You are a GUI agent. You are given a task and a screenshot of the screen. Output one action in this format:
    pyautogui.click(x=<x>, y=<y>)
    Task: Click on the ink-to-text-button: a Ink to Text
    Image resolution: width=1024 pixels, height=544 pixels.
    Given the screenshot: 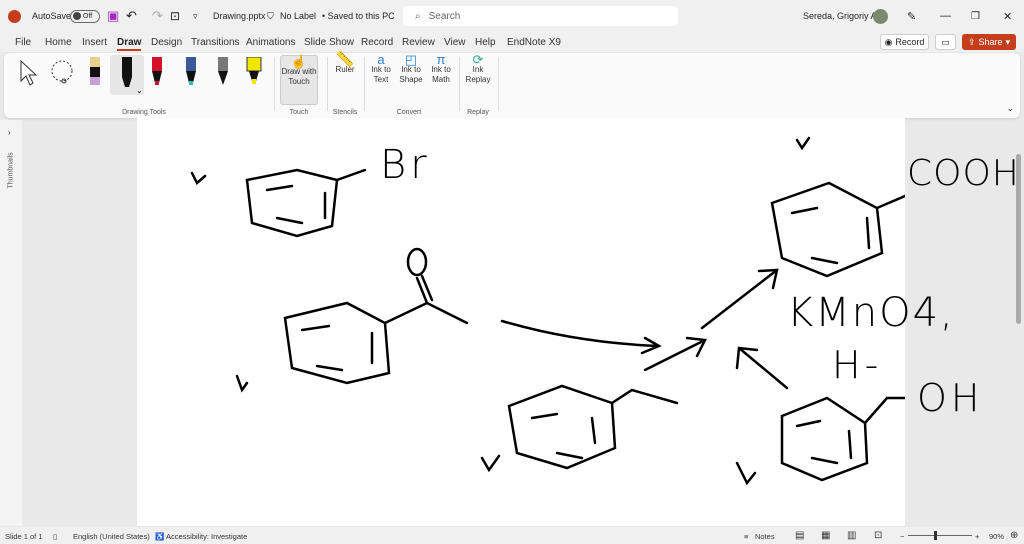 What is the action you would take?
    pyautogui.click(x=381, y=68)
    